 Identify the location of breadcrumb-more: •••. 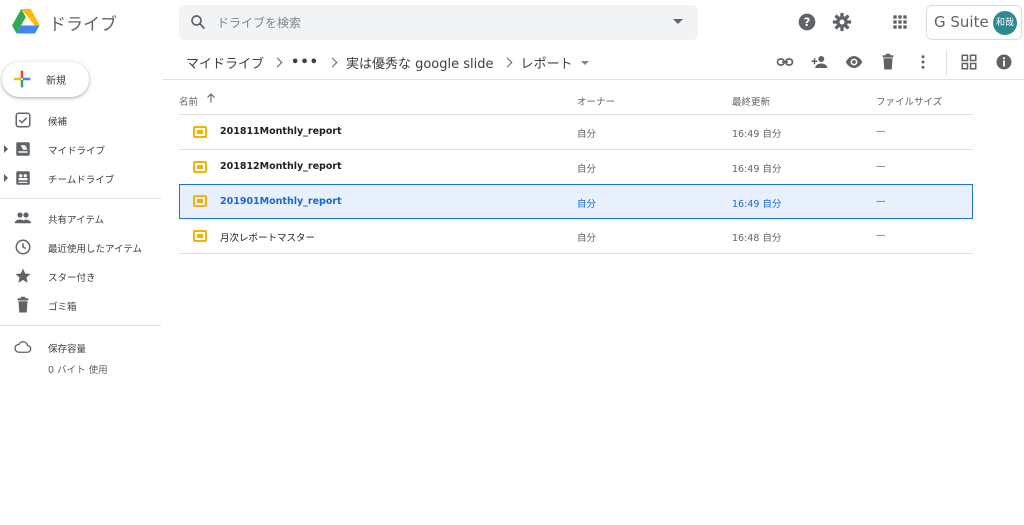
(305, 62).